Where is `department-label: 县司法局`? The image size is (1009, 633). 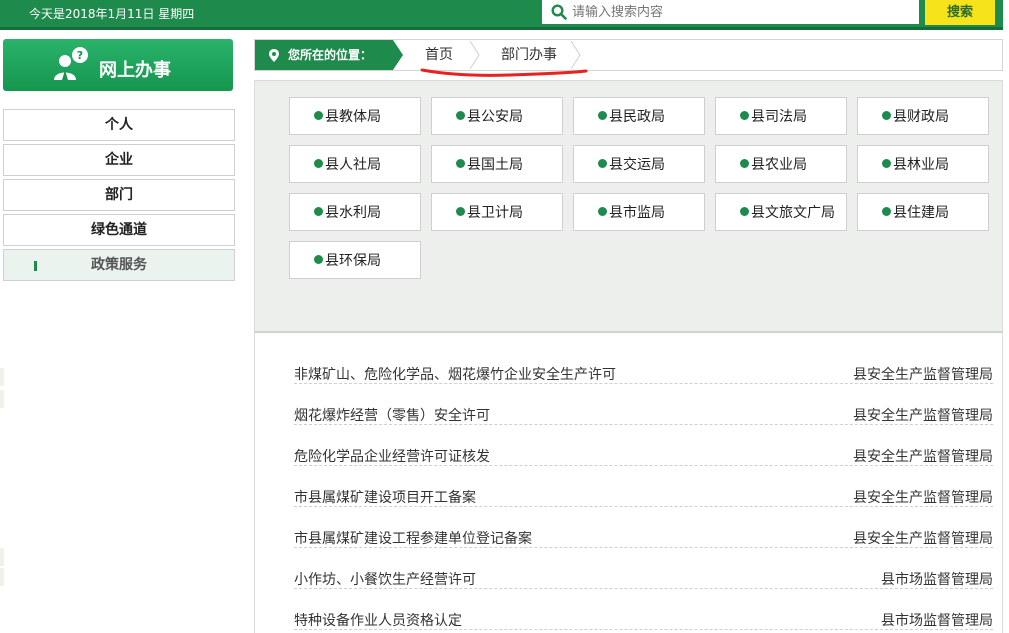 department-label: 县司法局 is located at coordinates (779, 117).